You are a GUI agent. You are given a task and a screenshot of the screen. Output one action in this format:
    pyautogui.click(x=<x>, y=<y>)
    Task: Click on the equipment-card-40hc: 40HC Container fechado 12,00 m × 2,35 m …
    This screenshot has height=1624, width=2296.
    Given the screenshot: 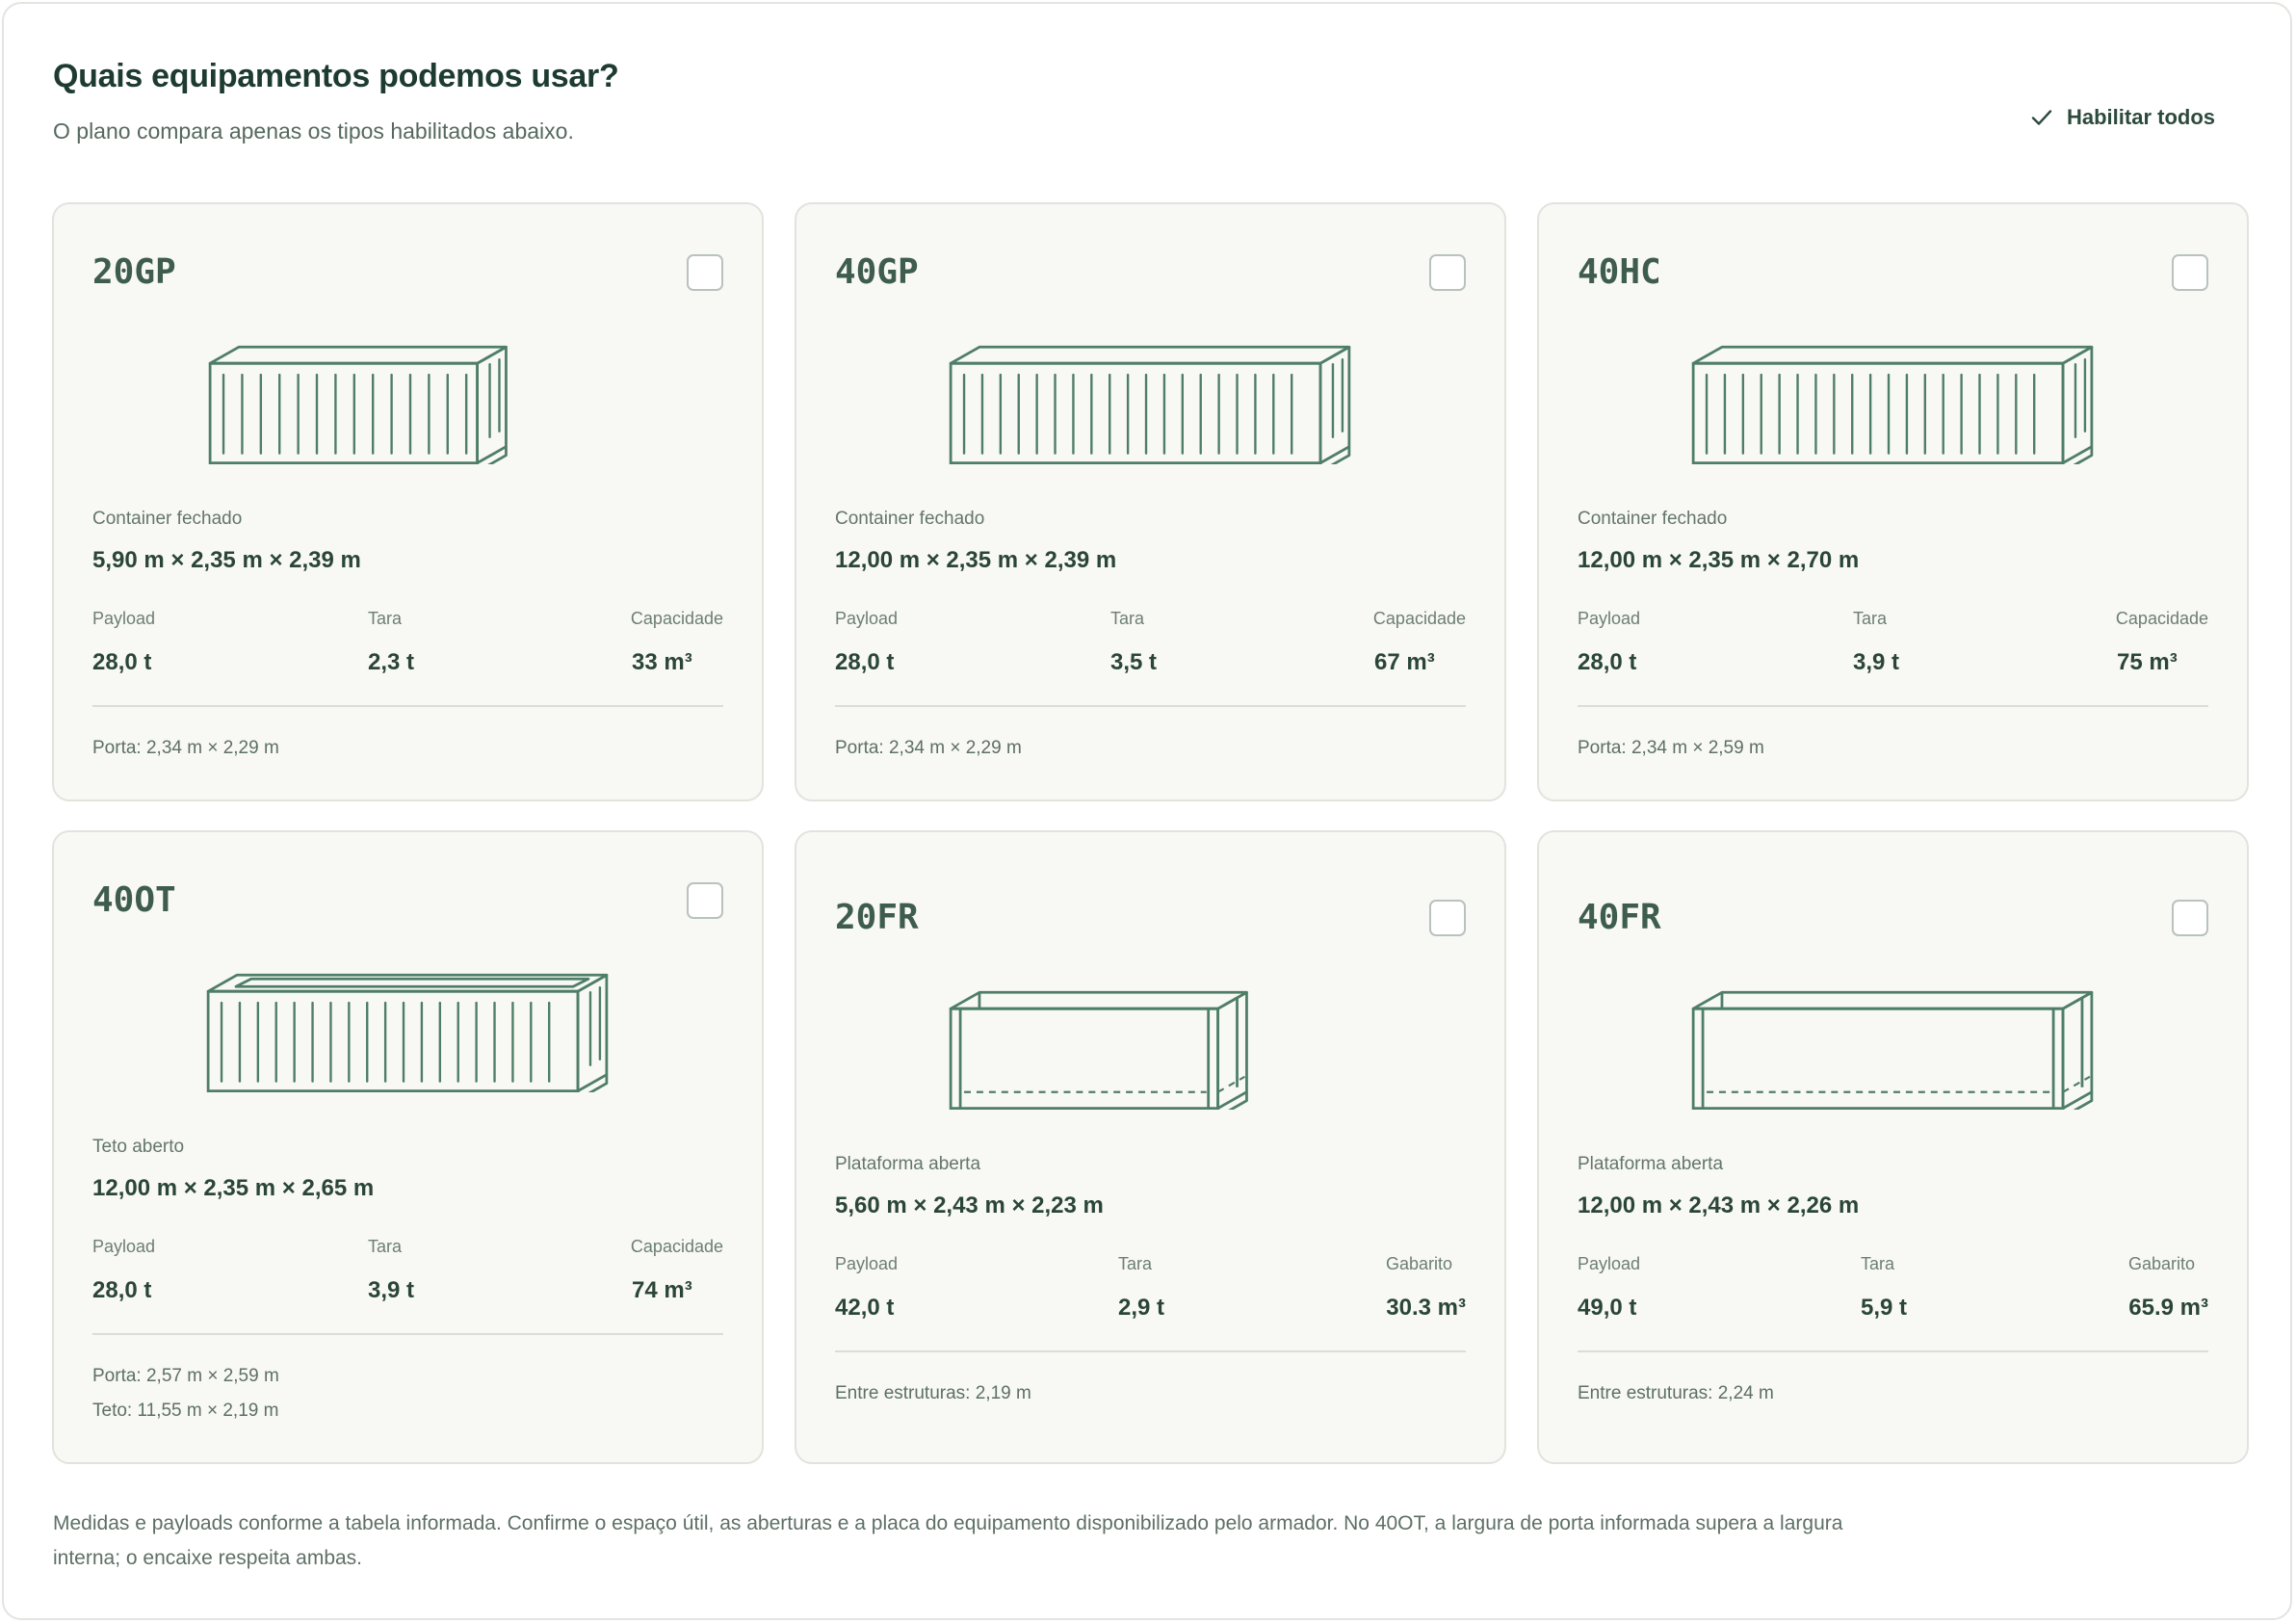 What is the action you would take?
    pyautogui.click(x=1893, y=501)
    